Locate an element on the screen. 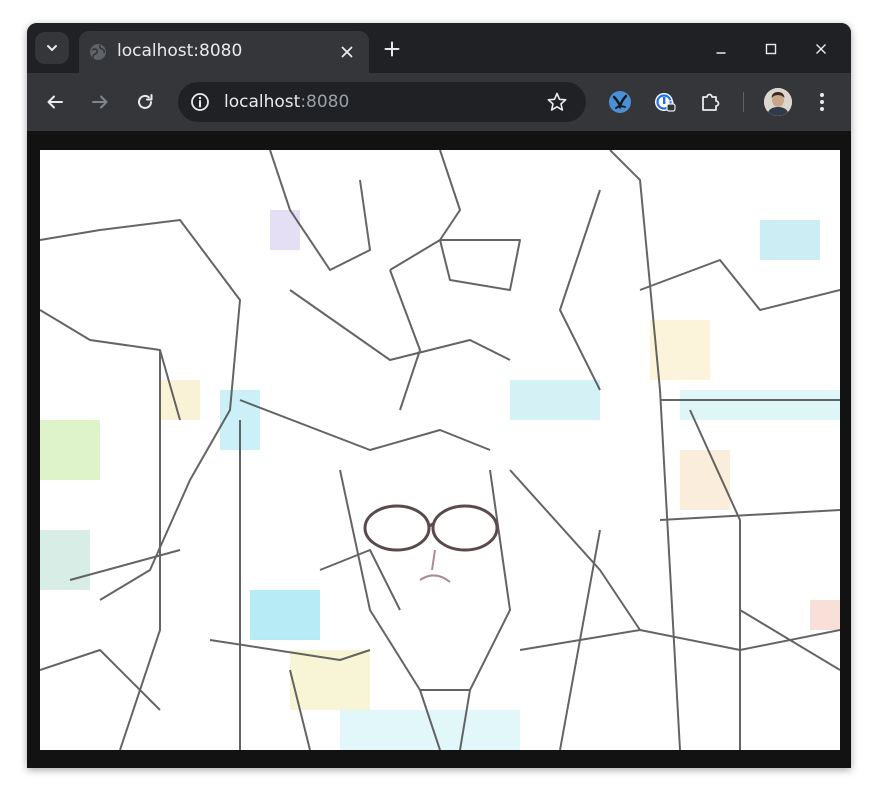 The width and height of the screenshot is (876, 797). extension-bird-button is located at coordinates (620, 102).